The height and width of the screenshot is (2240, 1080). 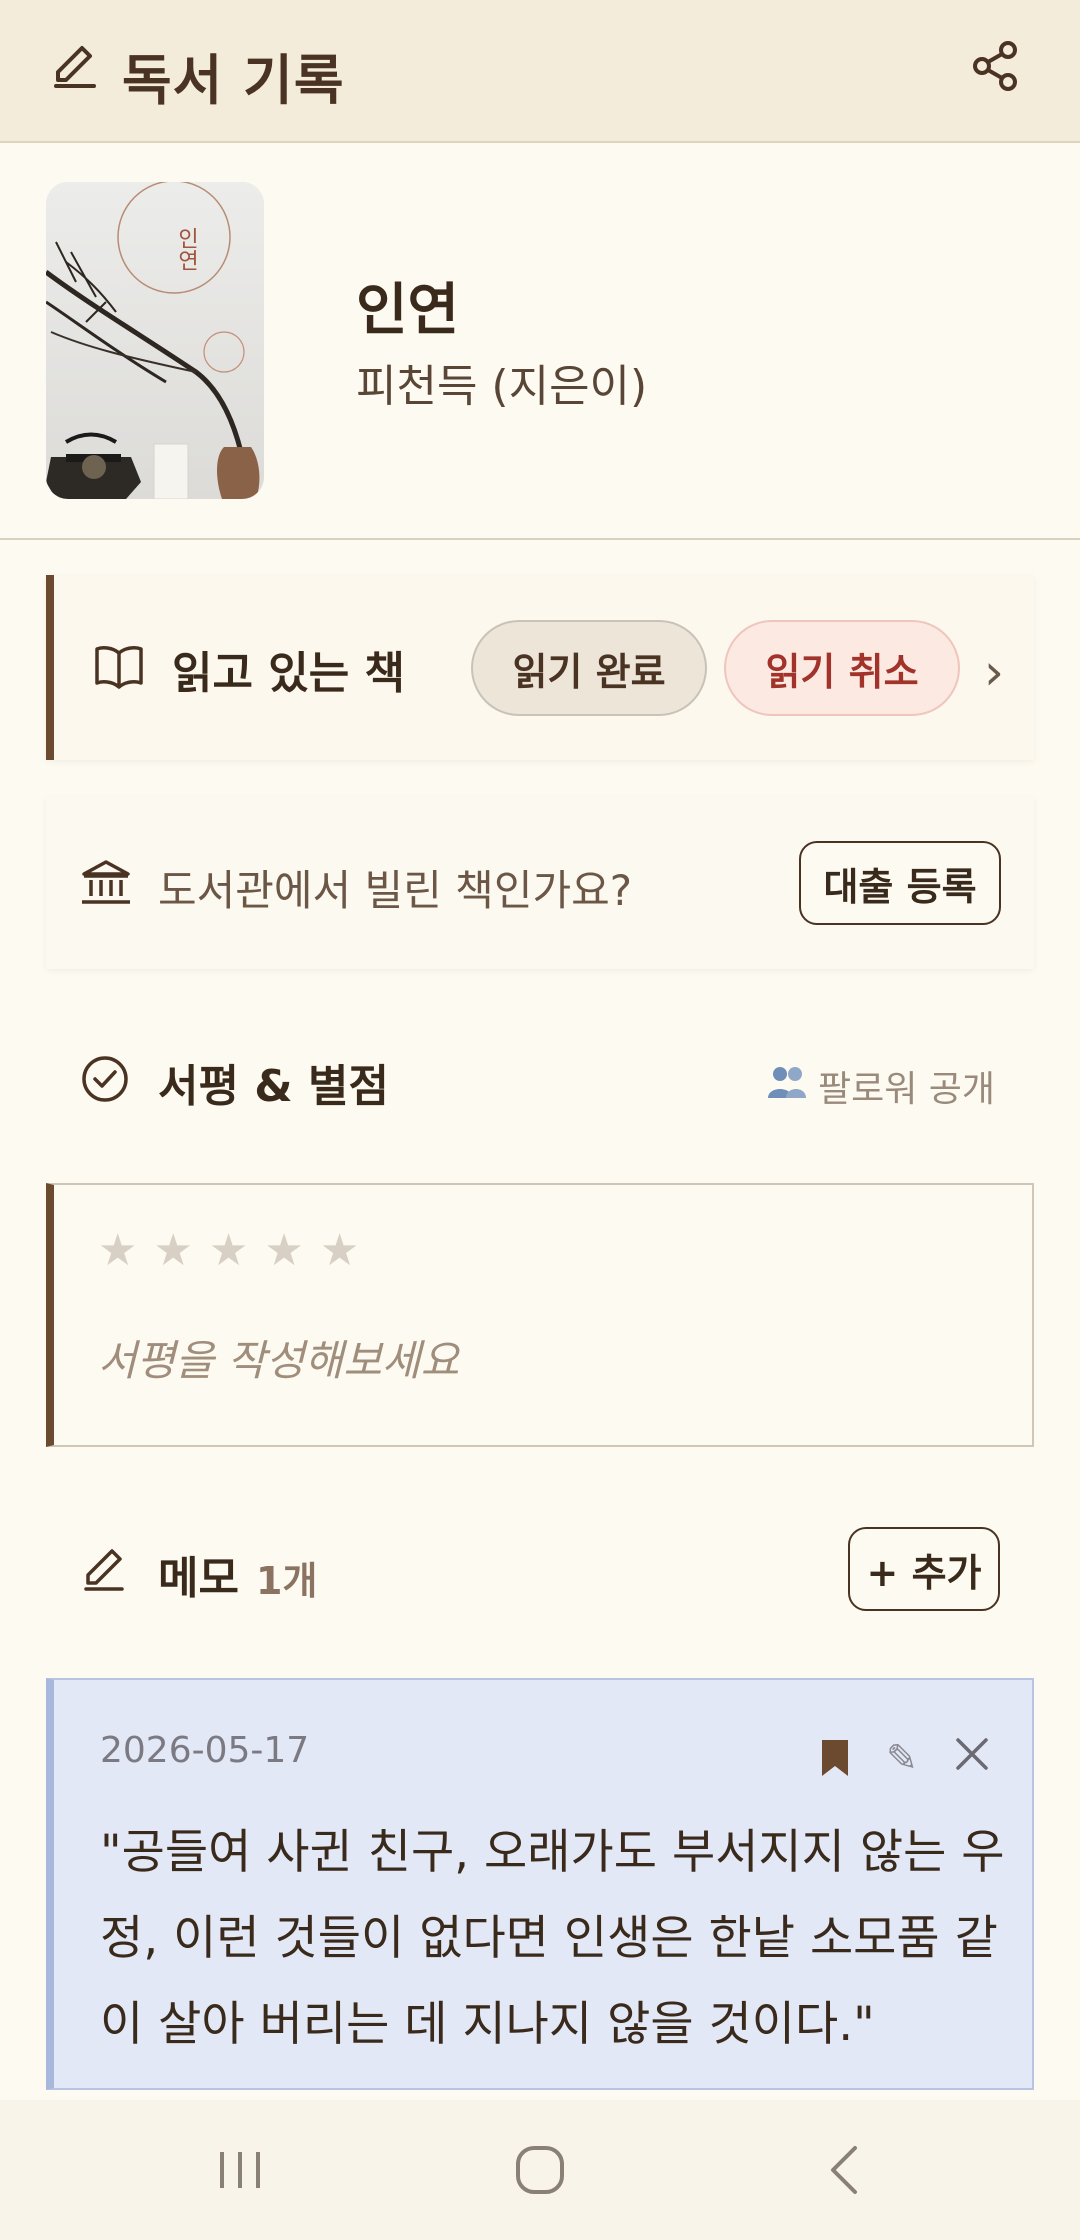 What do you see at coordinates (842, 668) in the screenshot?
I see `cancel-reading-button: 읽기 취소` at bounding box center [842, 668].